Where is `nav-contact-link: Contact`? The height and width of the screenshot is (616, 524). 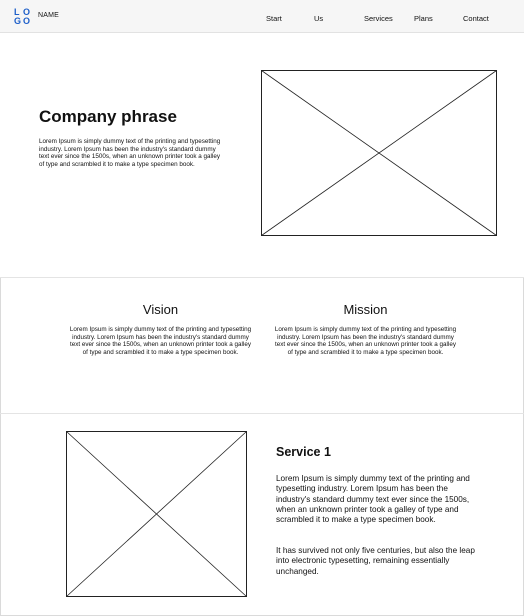 nav-contact-link: Contact is located at coordinates (476, 18).